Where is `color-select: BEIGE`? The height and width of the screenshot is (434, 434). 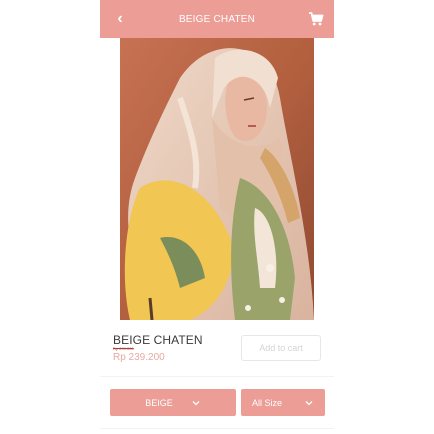
color-select: BEIGE is located at coordinates (173, 402).